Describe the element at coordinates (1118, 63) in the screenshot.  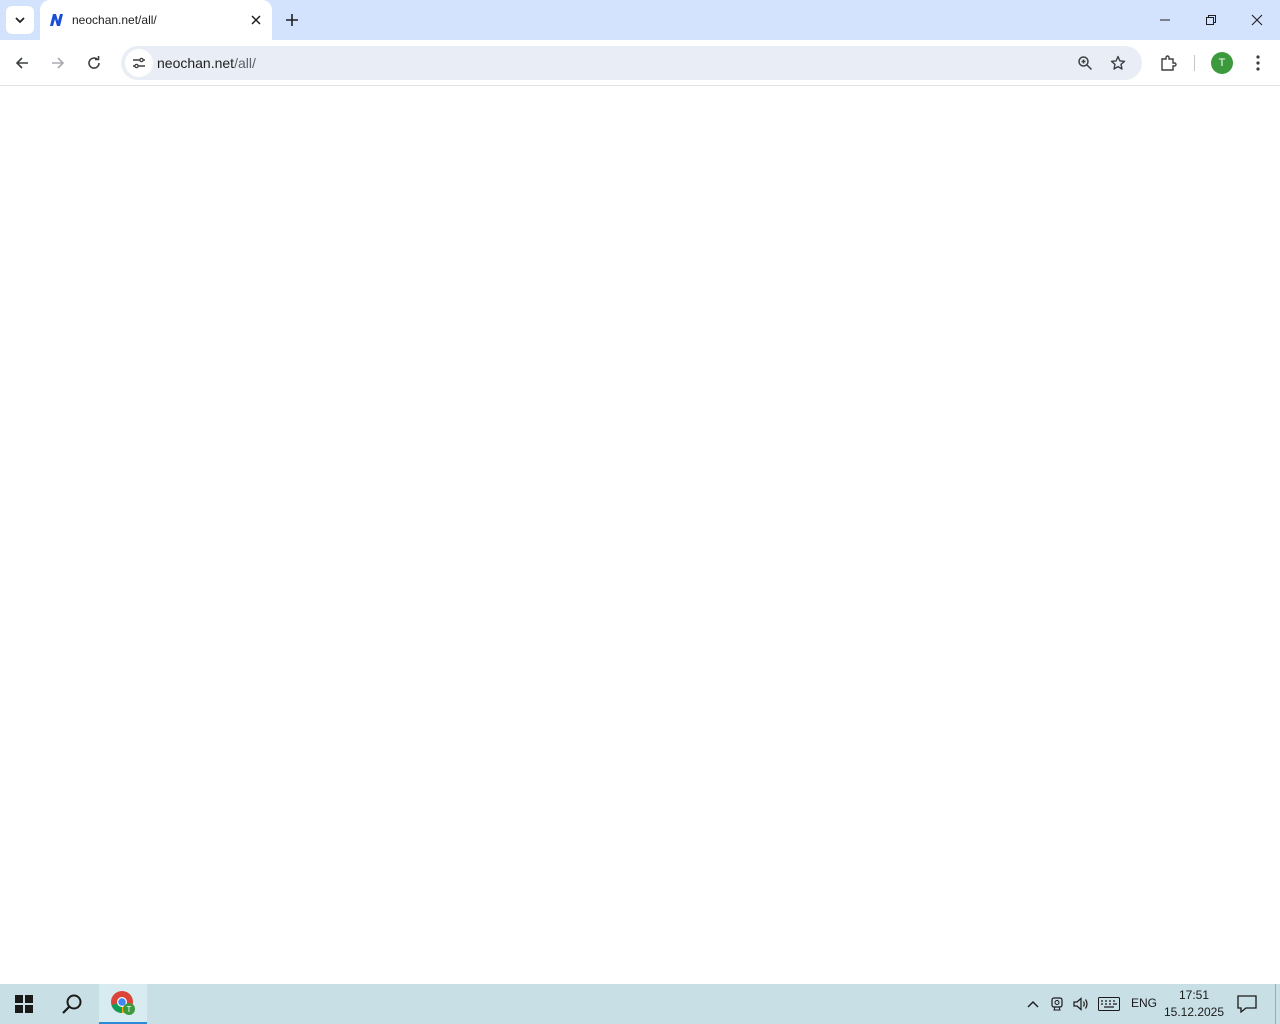
I see `bookmark-star-icon` at that location.